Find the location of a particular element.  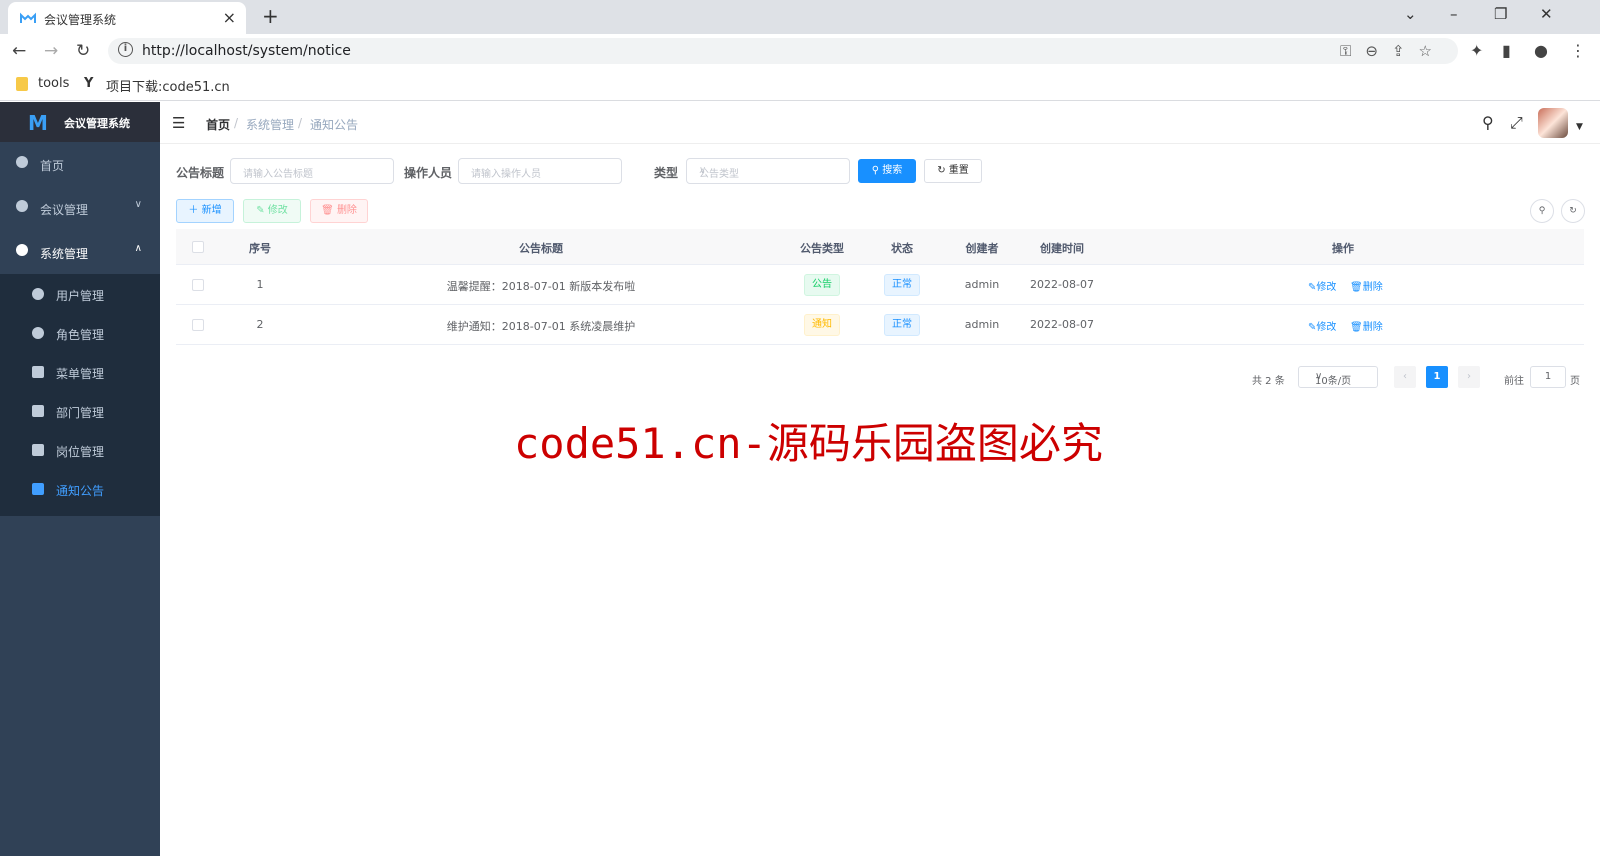

sidebar-item-home: 首页 is located at coordinates (80, 164).